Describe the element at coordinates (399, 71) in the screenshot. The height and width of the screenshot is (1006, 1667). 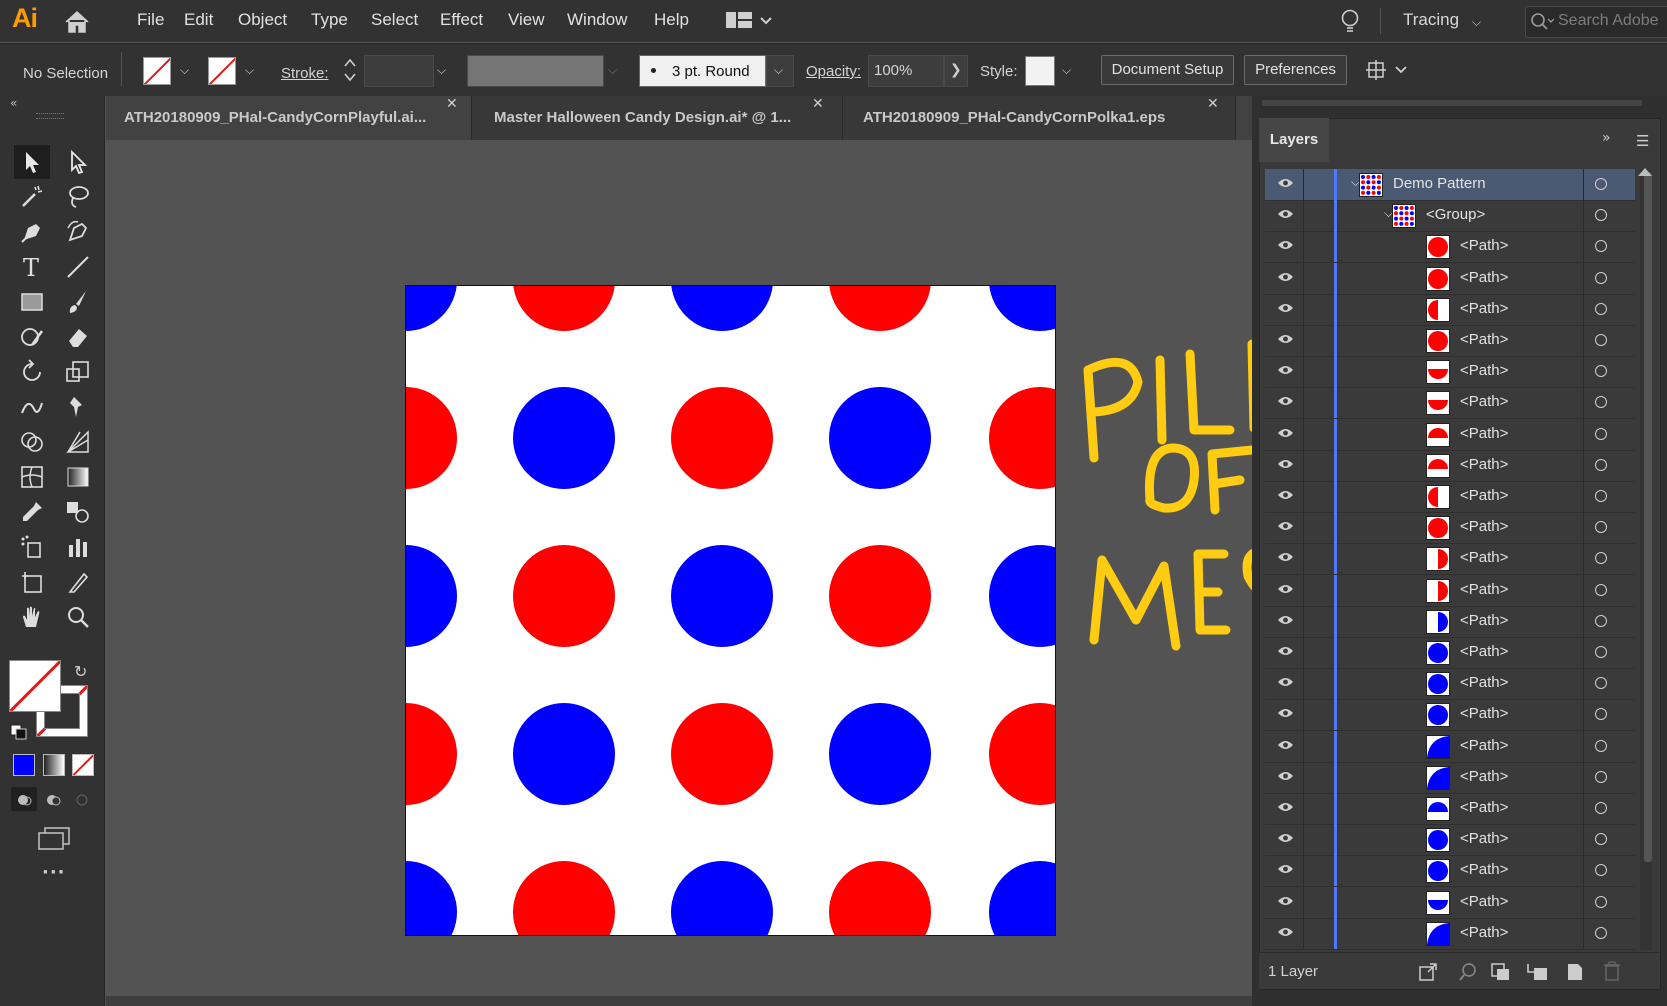
I see `stroke-weight-input` at that location.